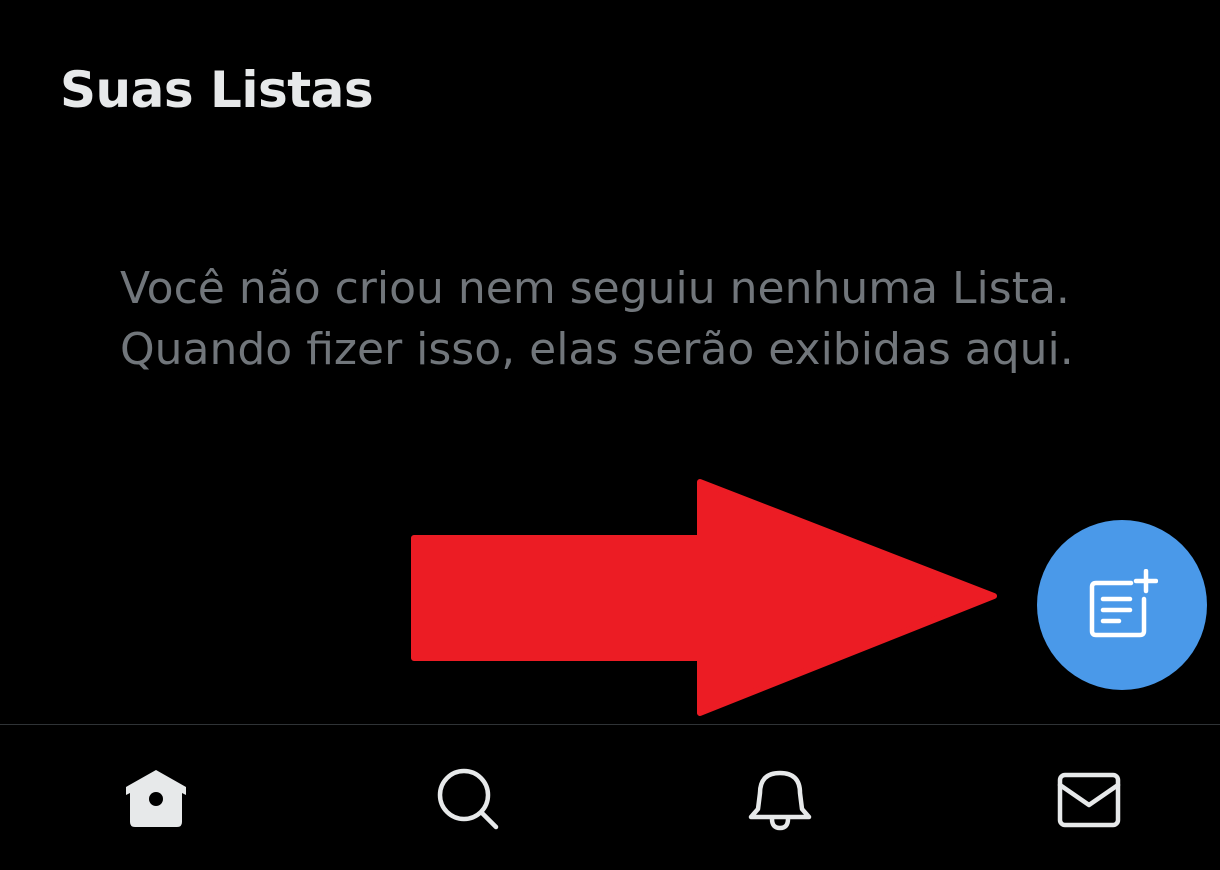  I want to click on nav-messages, so click(1089, 799).